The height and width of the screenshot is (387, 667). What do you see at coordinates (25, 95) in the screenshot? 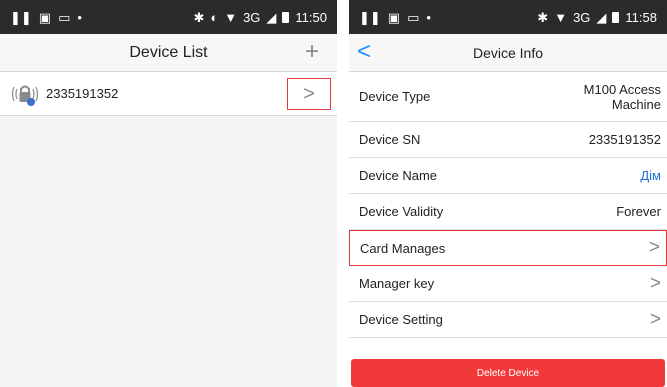
I see `lock-wireless-icon` at bounding box center [25, 95].